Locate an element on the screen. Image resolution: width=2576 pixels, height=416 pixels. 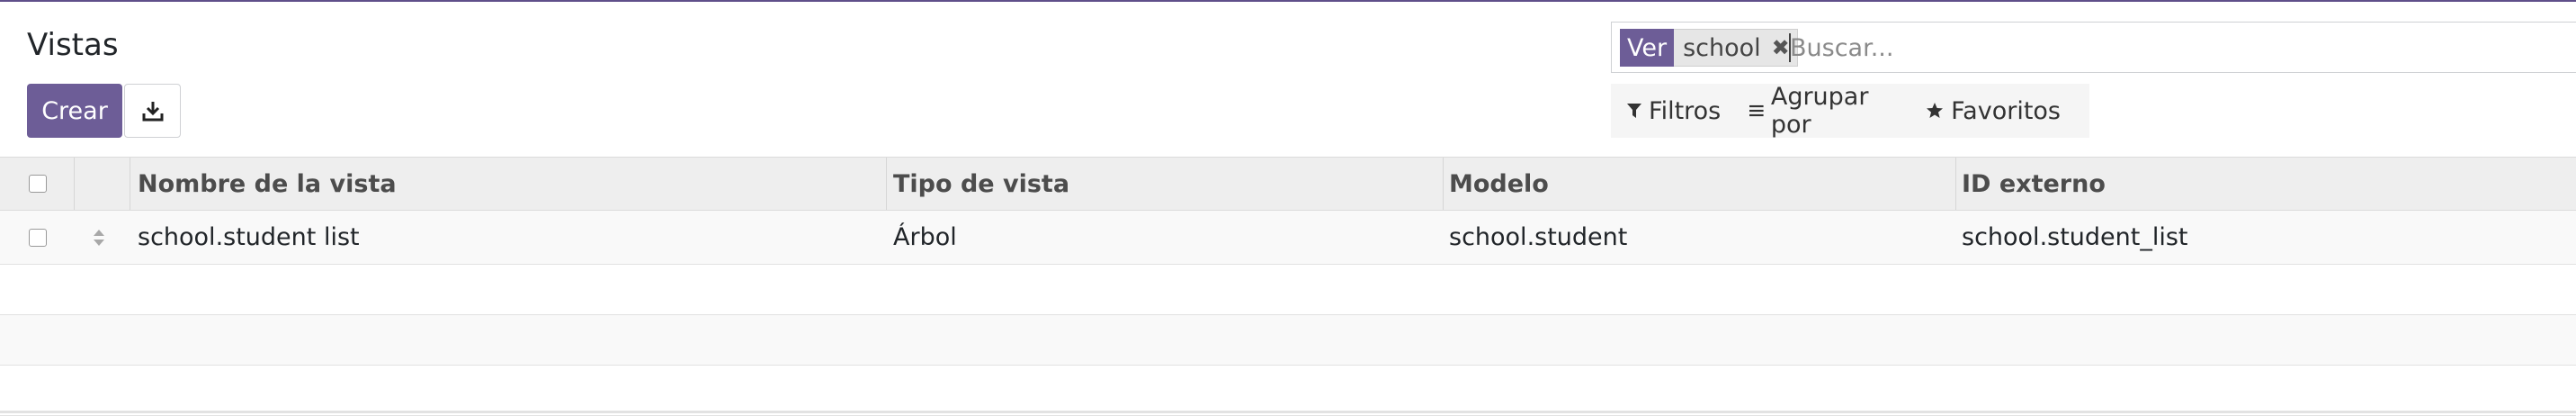
download-button is located at coordinates (152, 111).